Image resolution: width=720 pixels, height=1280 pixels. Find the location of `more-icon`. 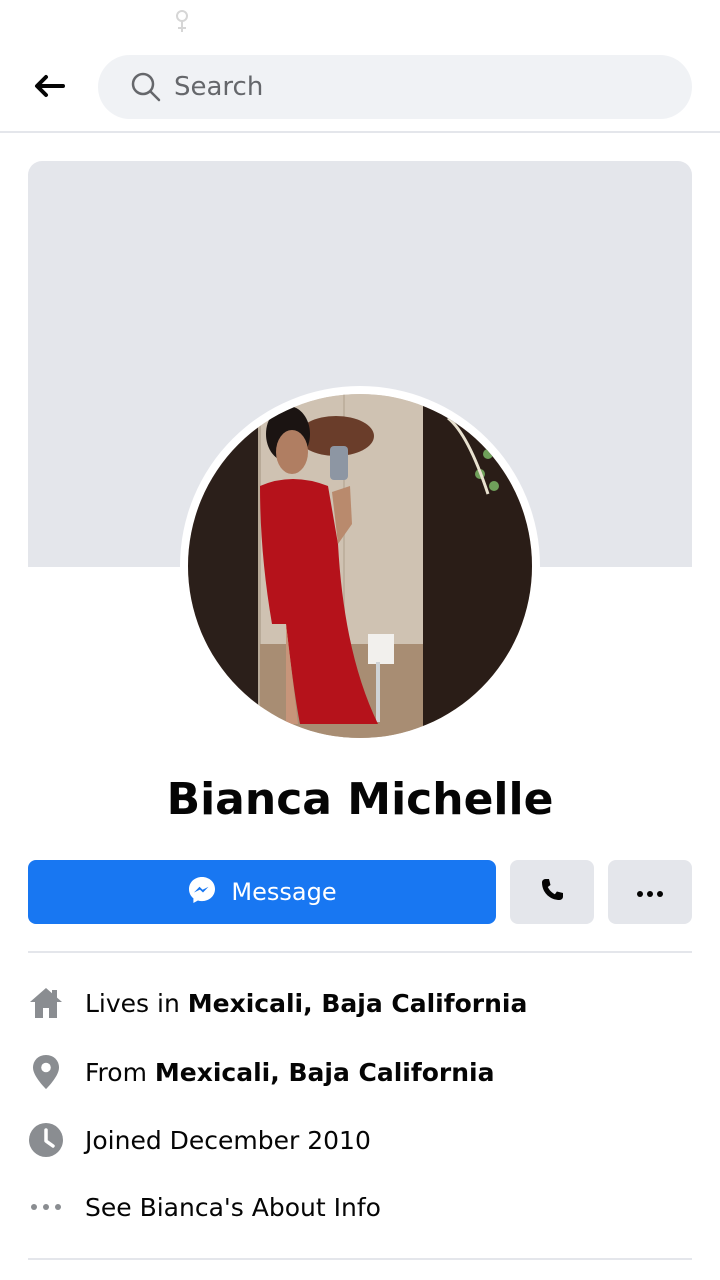

more-icon is located at coordinates (650, 892).